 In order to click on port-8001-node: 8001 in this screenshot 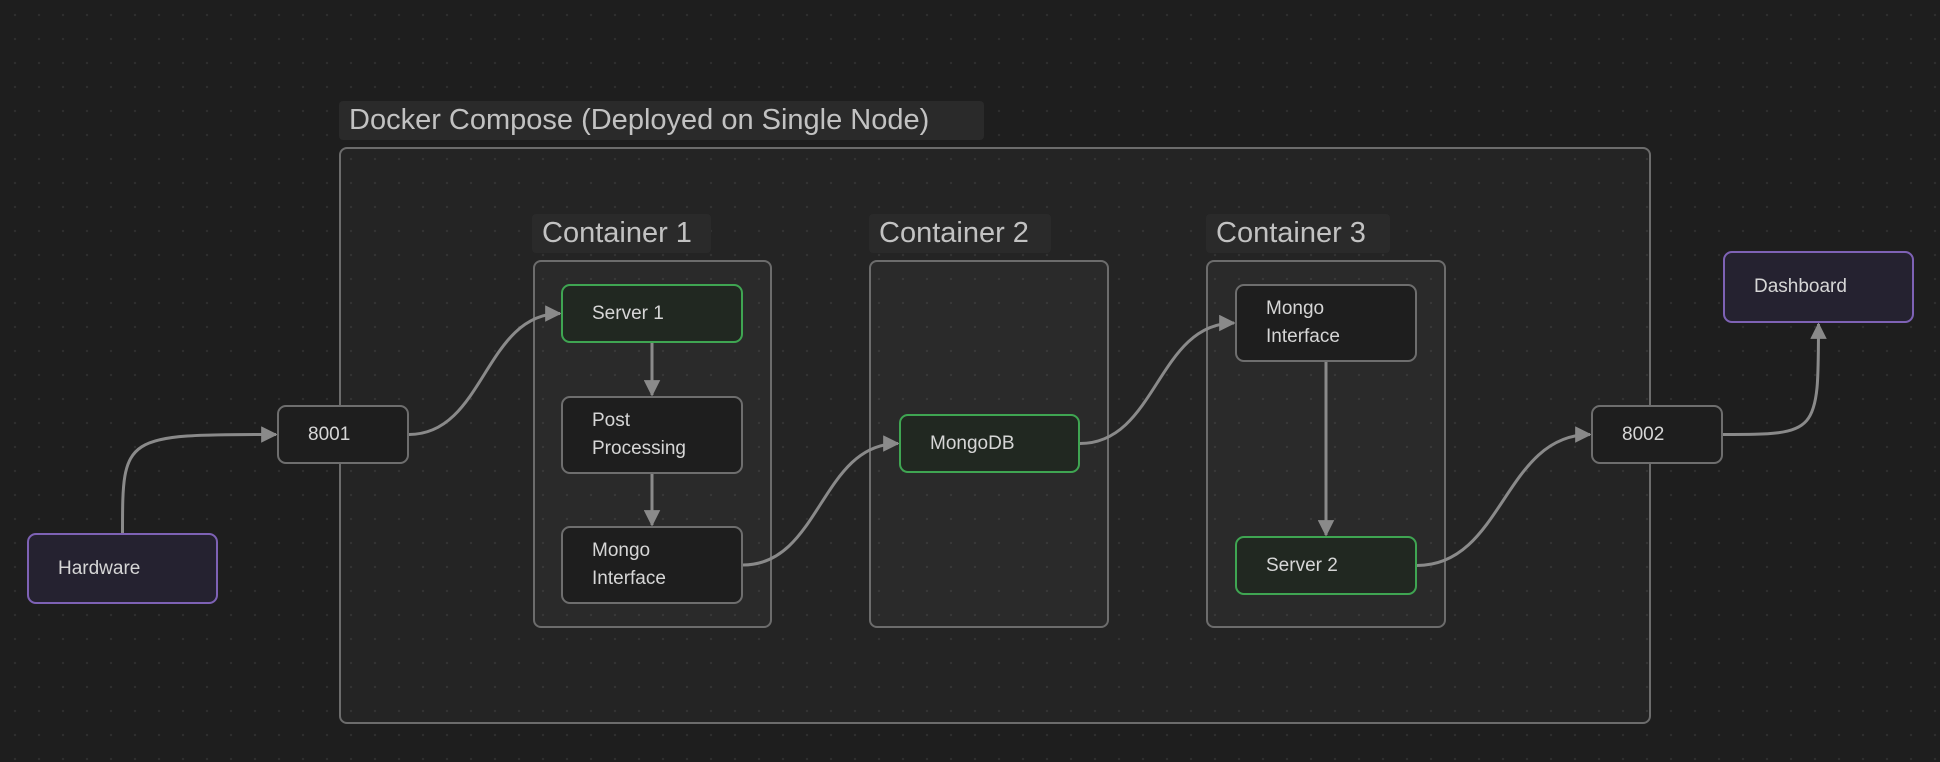, I will do `click(343, 434)`.